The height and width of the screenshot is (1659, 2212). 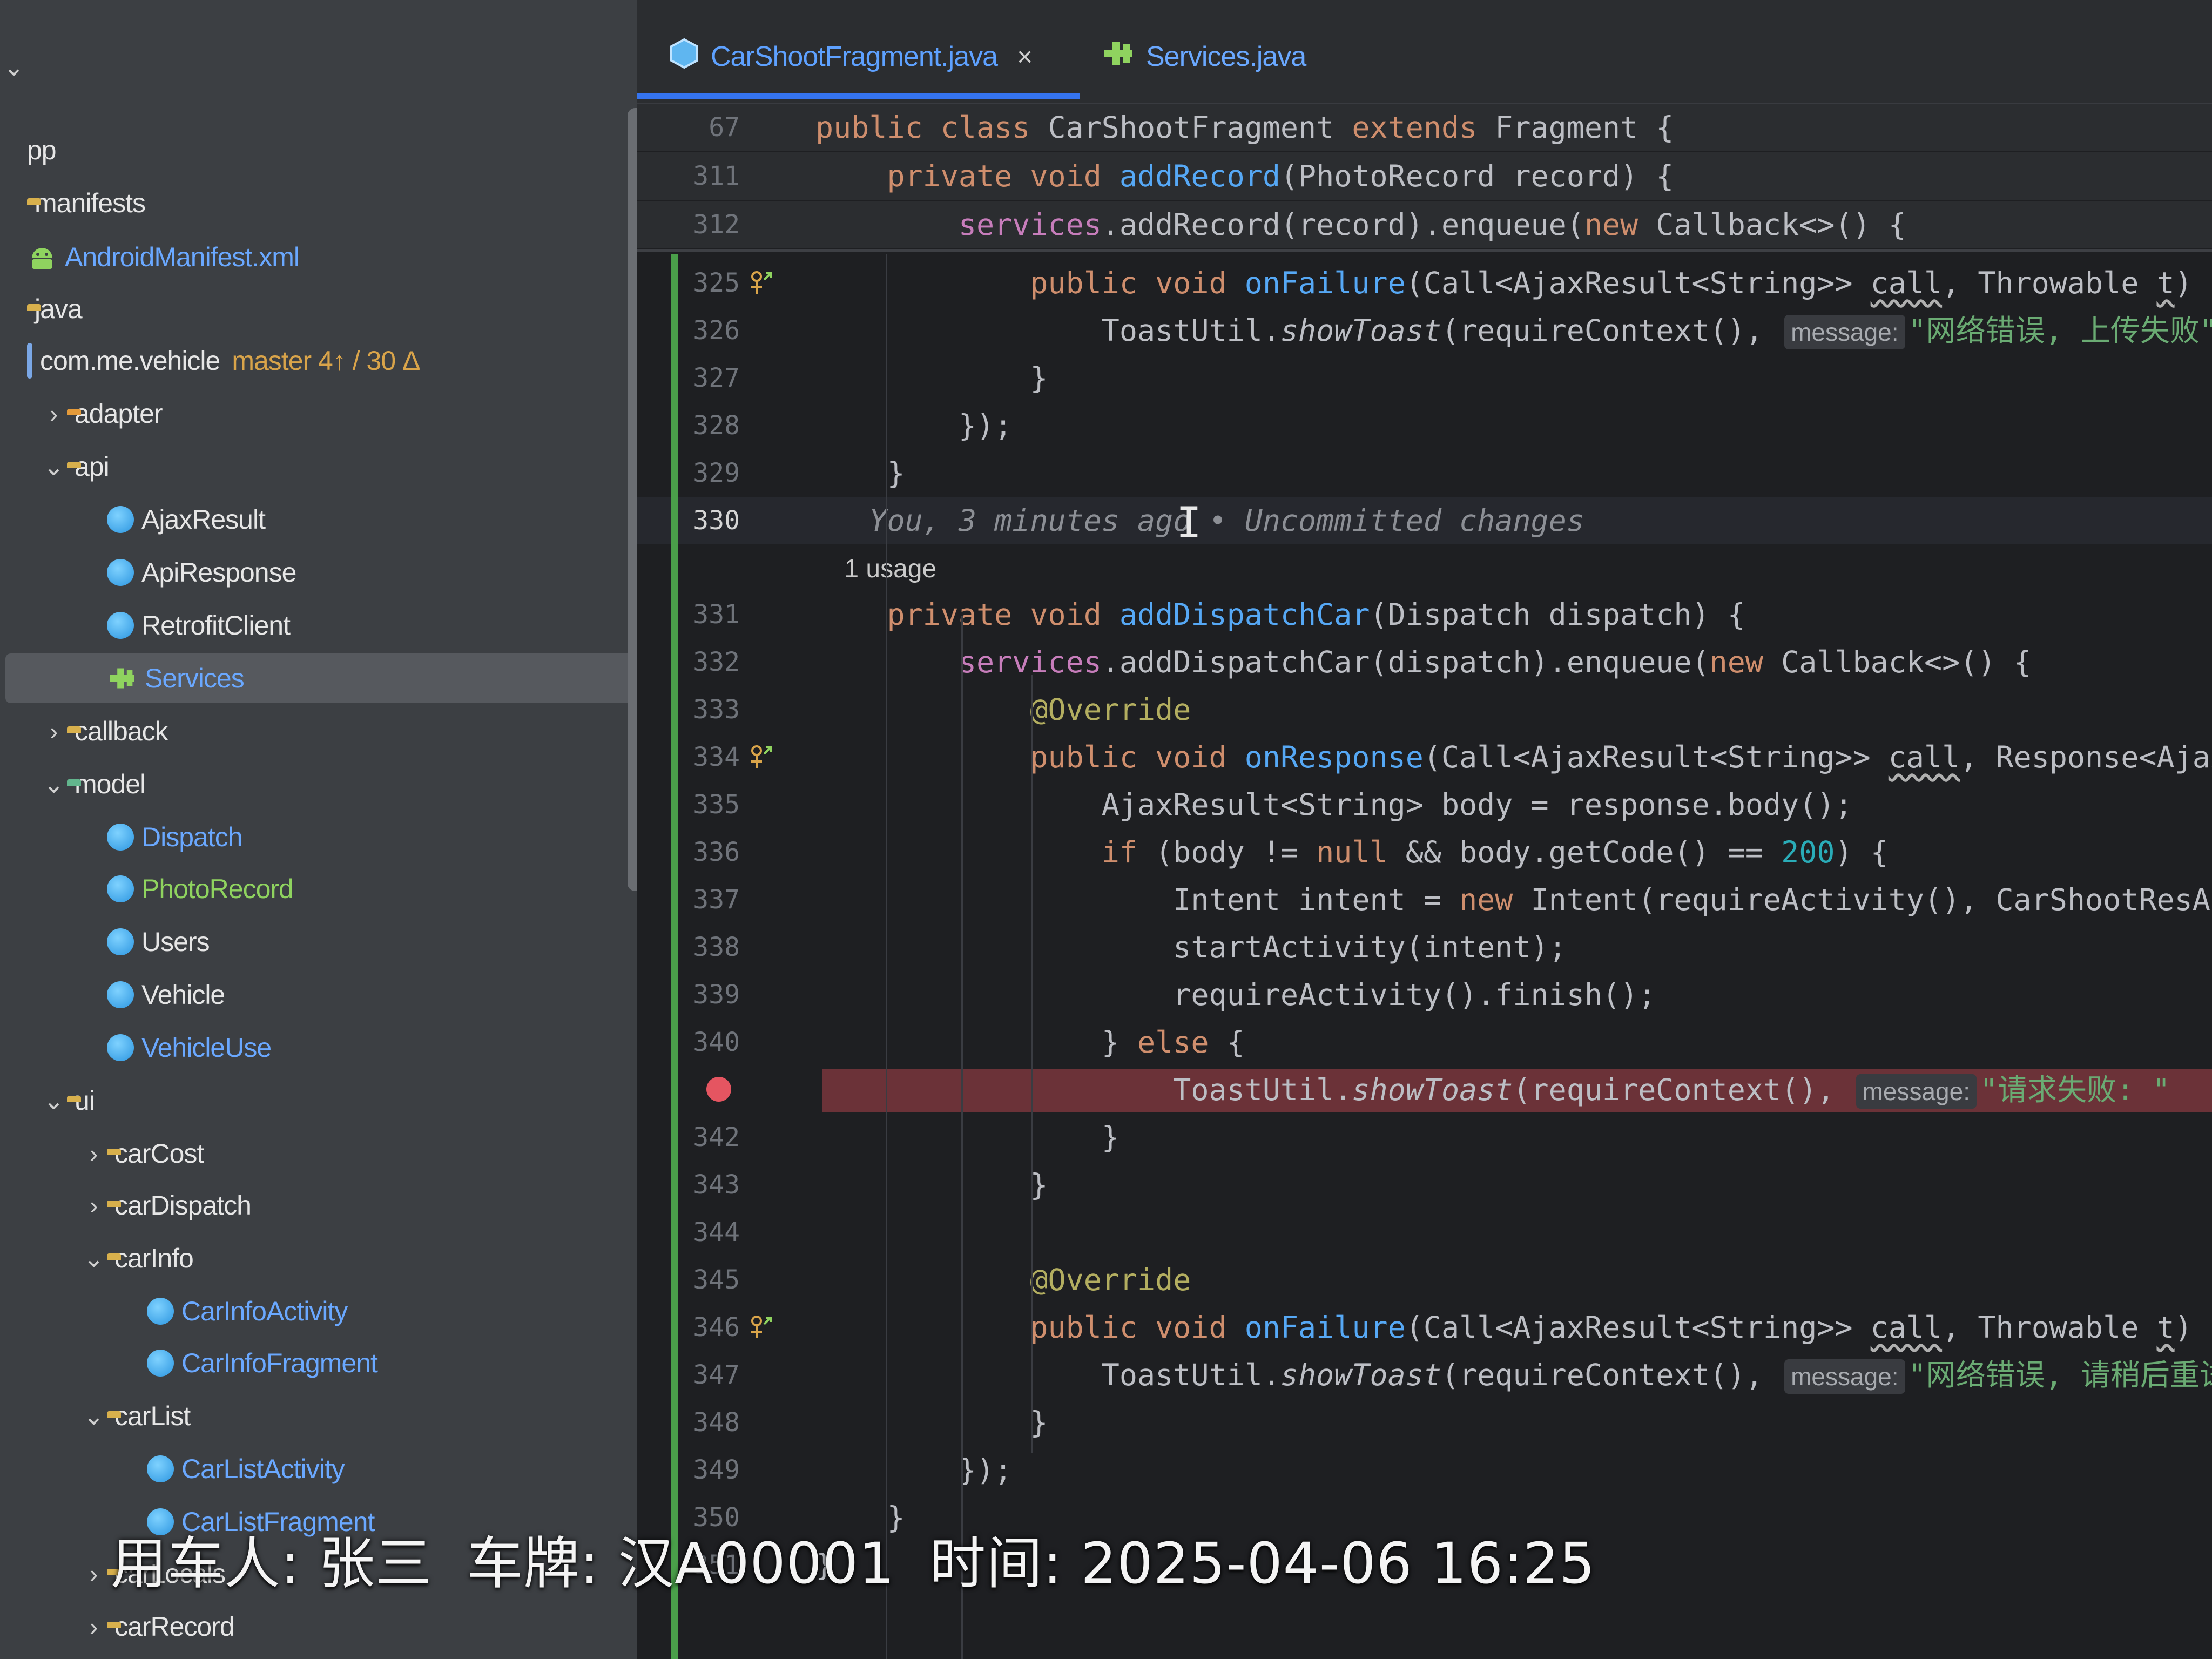 What do you see at coordinates (318, 784) in the screenshot?
I see `tree-item-model: ⌄ model` at bounding box center [318, 784].